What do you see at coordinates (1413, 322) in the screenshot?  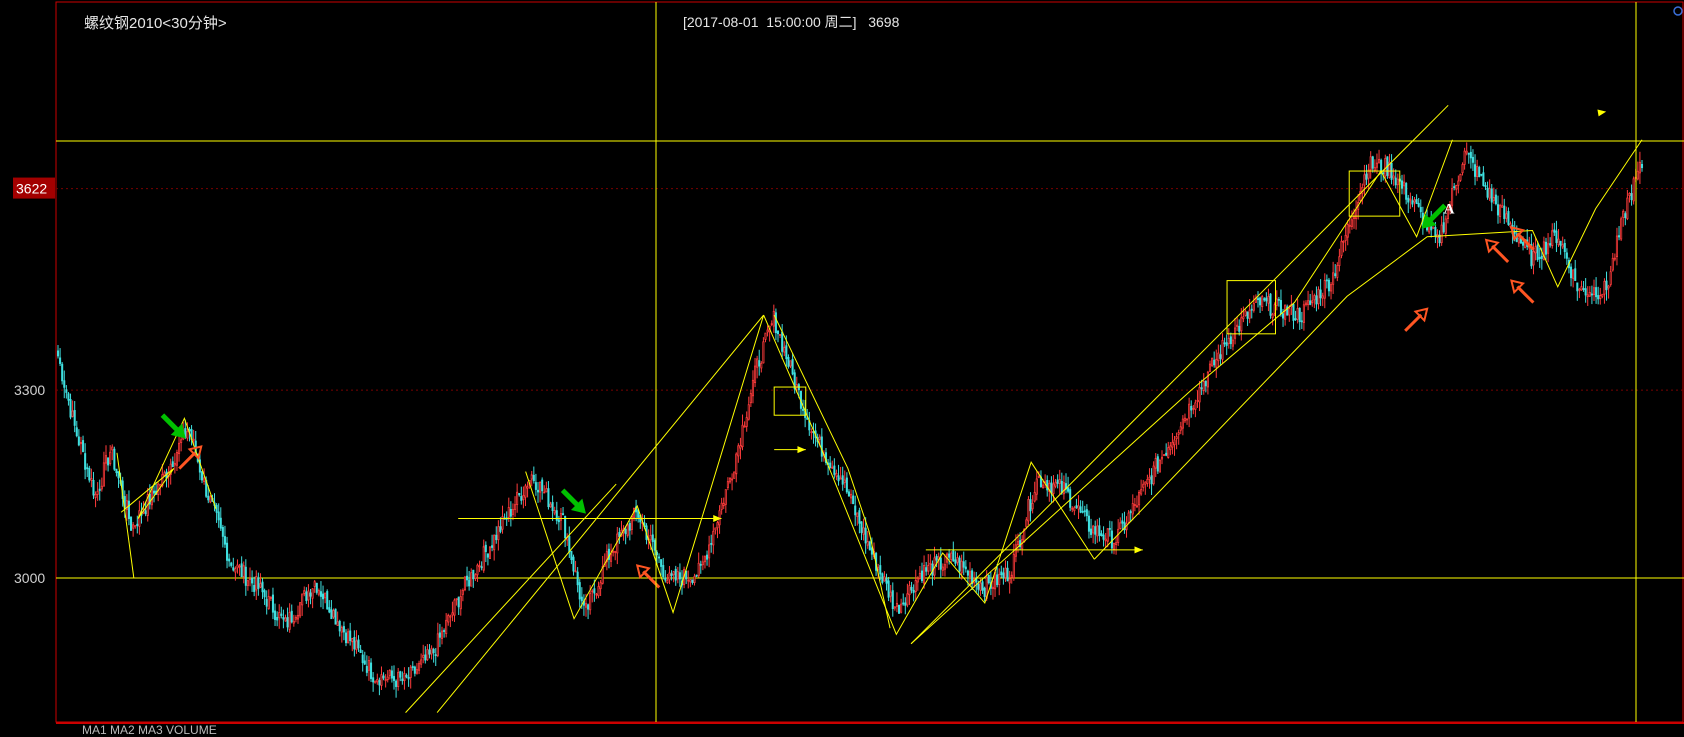 I see `sell-signal-arrow-2-shaft` at bounding box center [1413, 322].